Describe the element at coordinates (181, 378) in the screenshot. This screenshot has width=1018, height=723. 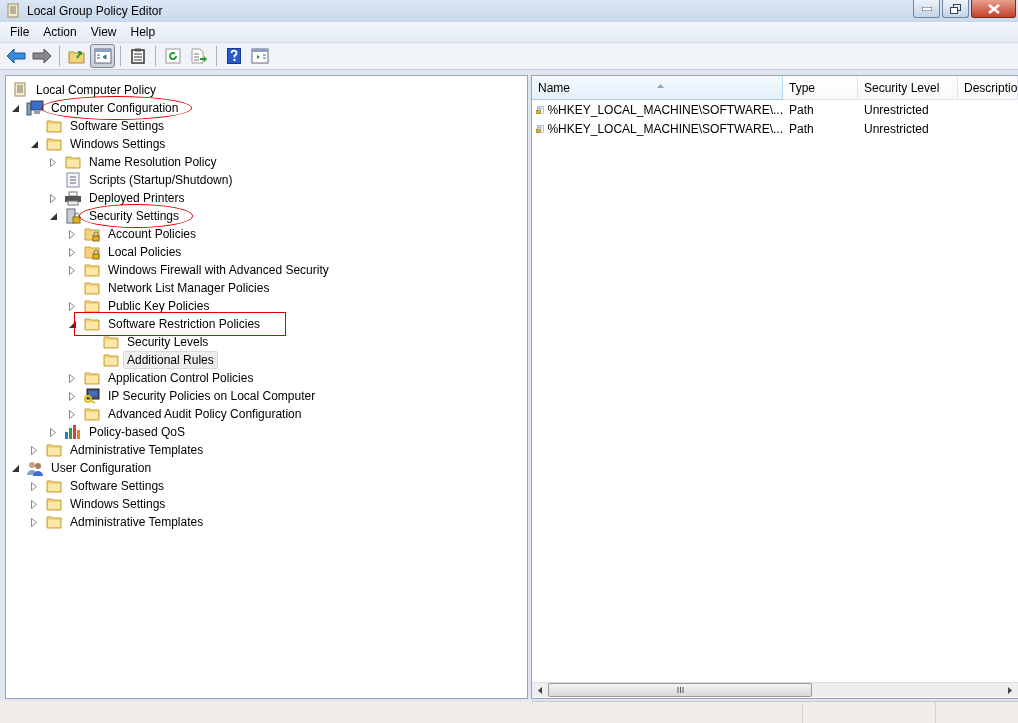
I see `tree-item: Application Control Policies` at that location.